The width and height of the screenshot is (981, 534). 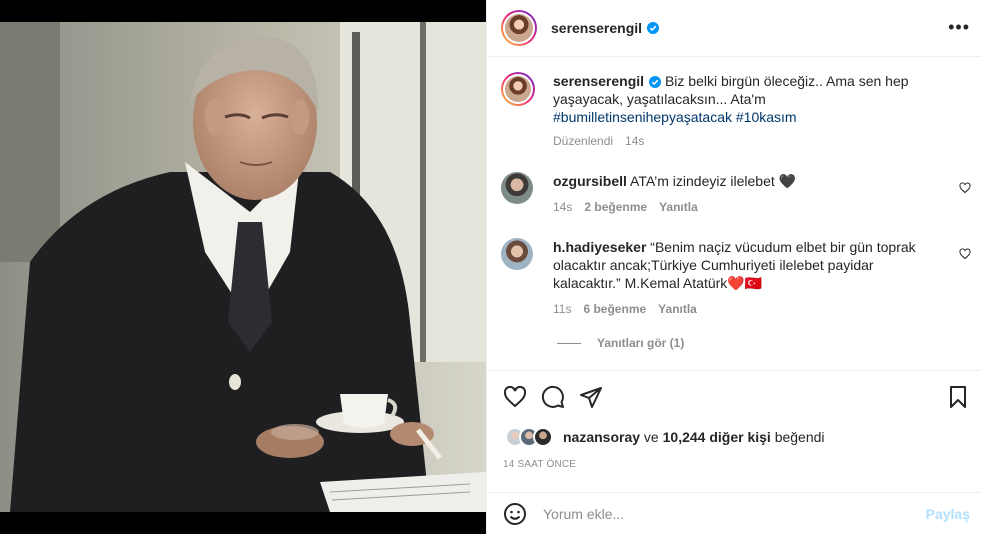 I want to click on caption-hashtags: #bumilletinsenihepyaşatacak #10kasım, so click(x=675, y=117).